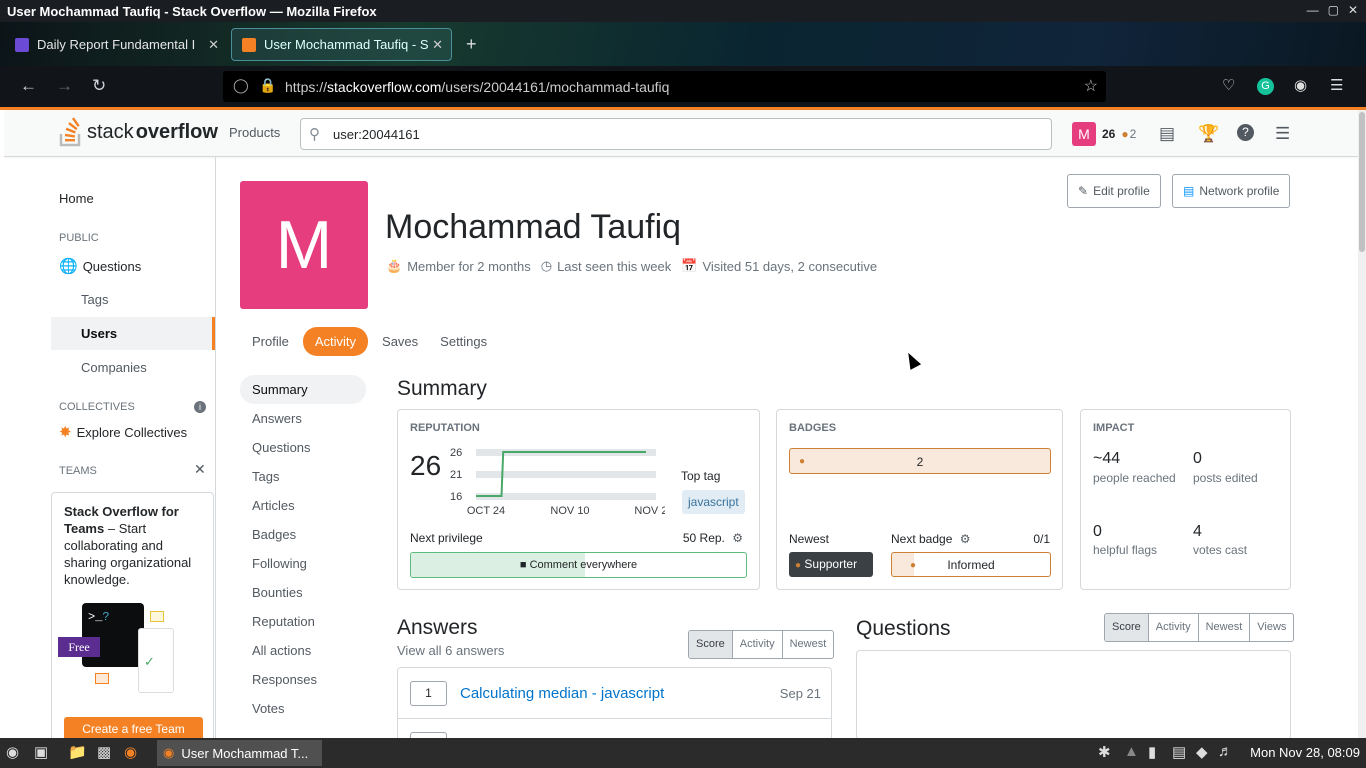 The image size is (1366, 768). What do you see at coordinates (1152, 752) in the screenshot?
I see `battery-icon: ▮` at bounding box center [1152, 752].